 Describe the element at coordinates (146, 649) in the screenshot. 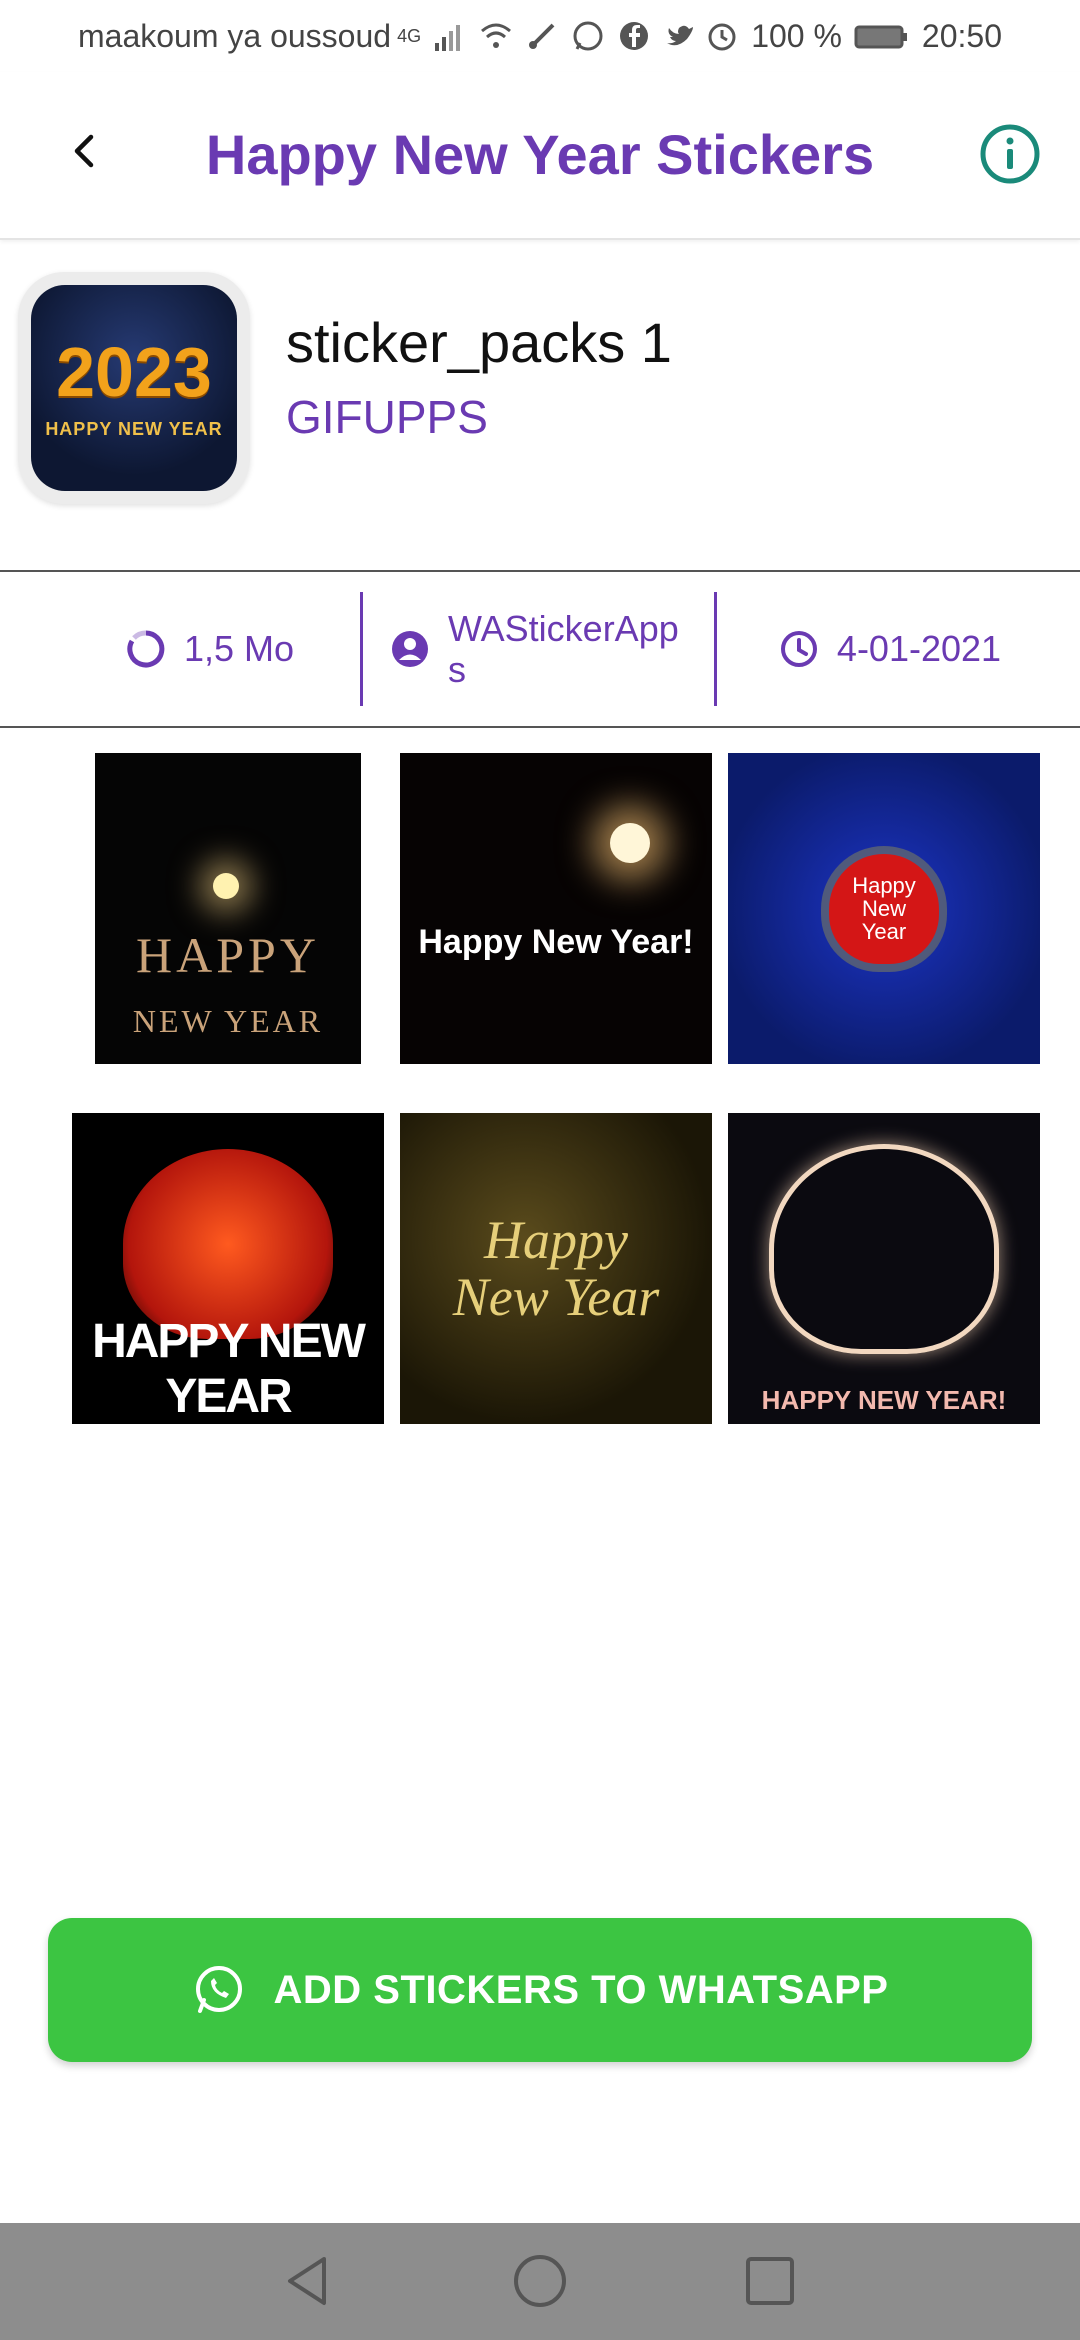

I see `size-icon` at that location.